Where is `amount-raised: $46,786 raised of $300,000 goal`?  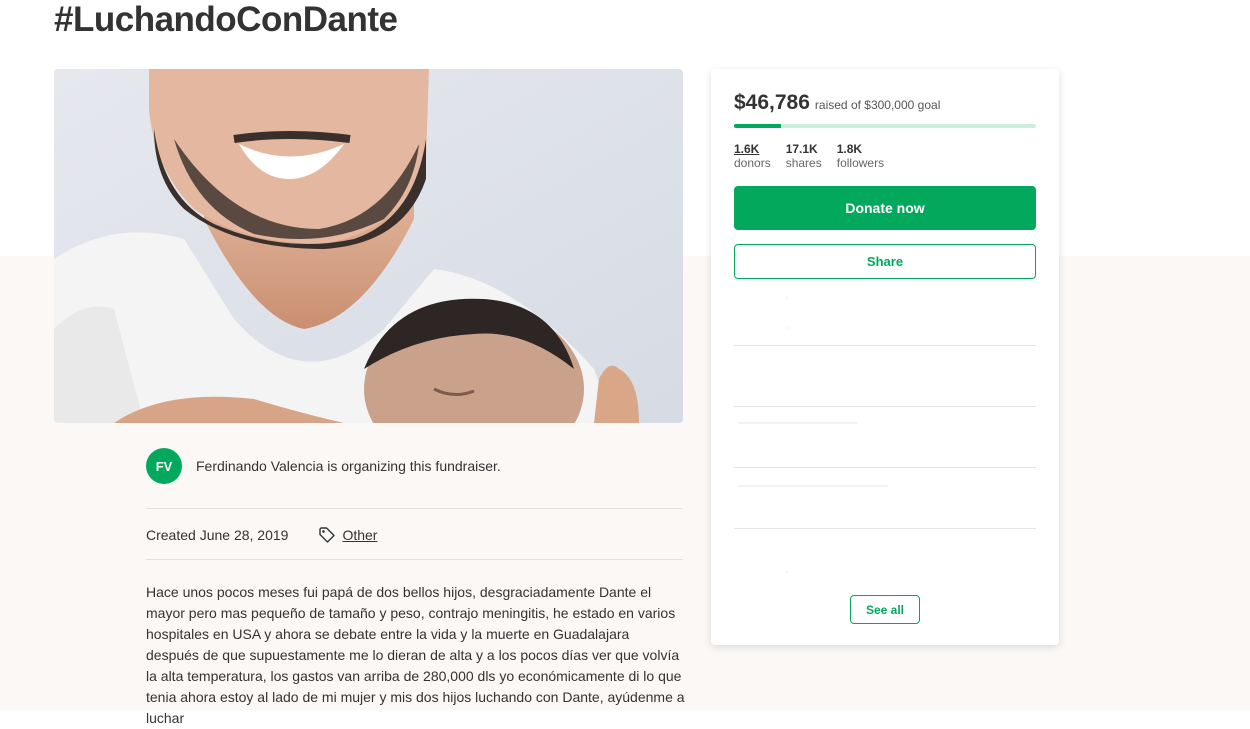
amount-raised: $46,786 raised of $300,000 goal is located at coordinates (837, 103).